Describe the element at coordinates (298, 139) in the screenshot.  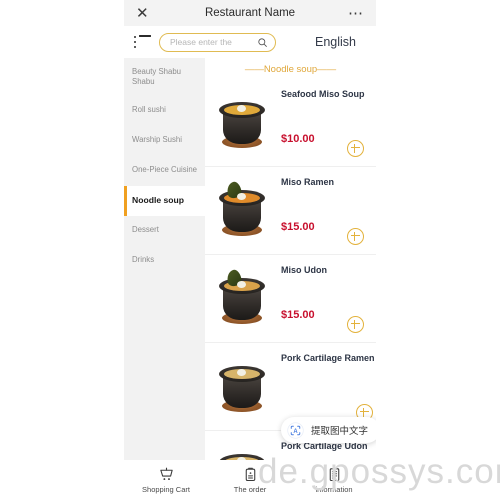
I see `dish-price: $10.00` at that location.